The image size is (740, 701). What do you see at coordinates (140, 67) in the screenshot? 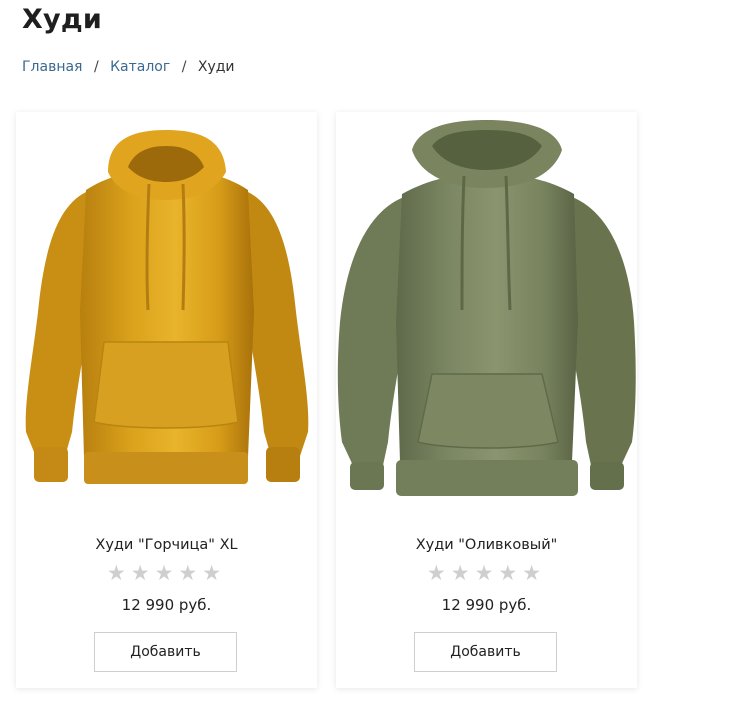
I see `breadcrumb-catalog-link: Каталог` at bounding box center [140, 67].